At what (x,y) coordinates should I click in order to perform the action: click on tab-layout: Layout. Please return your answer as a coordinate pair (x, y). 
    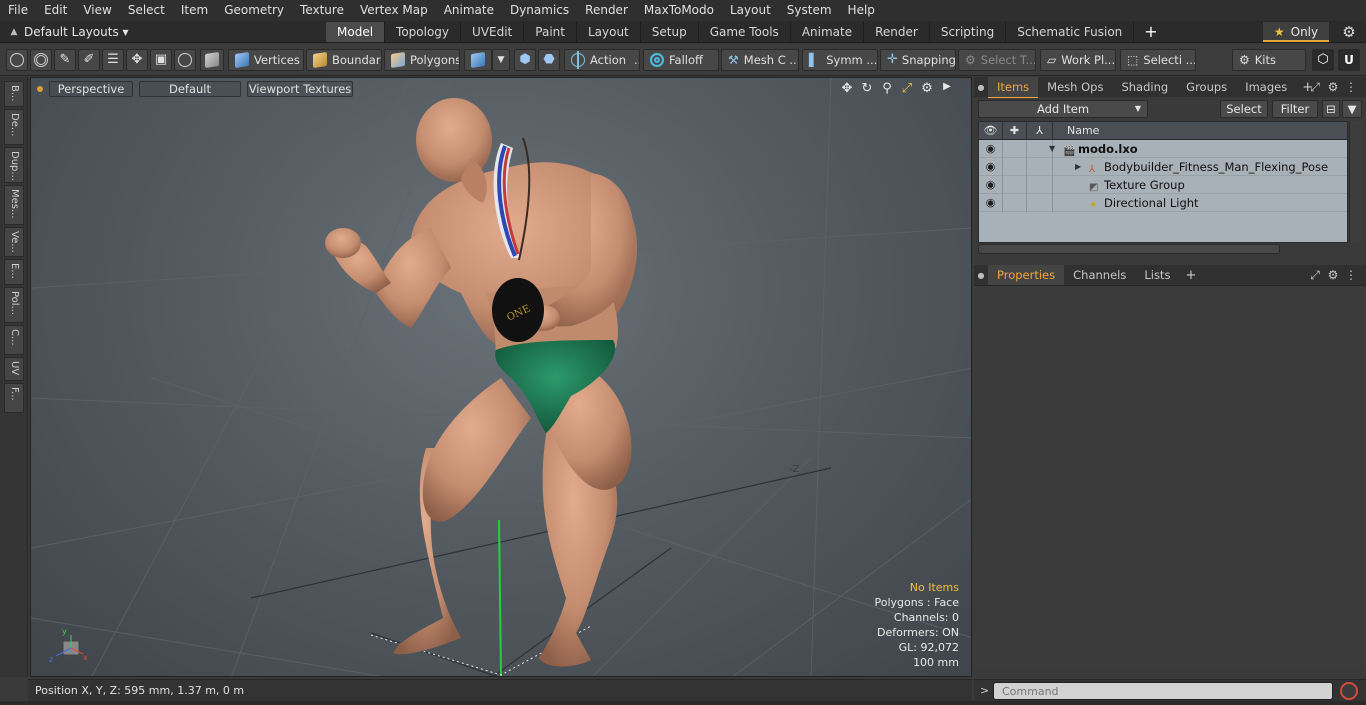
    Looking at the image, I should click on (609, 32).